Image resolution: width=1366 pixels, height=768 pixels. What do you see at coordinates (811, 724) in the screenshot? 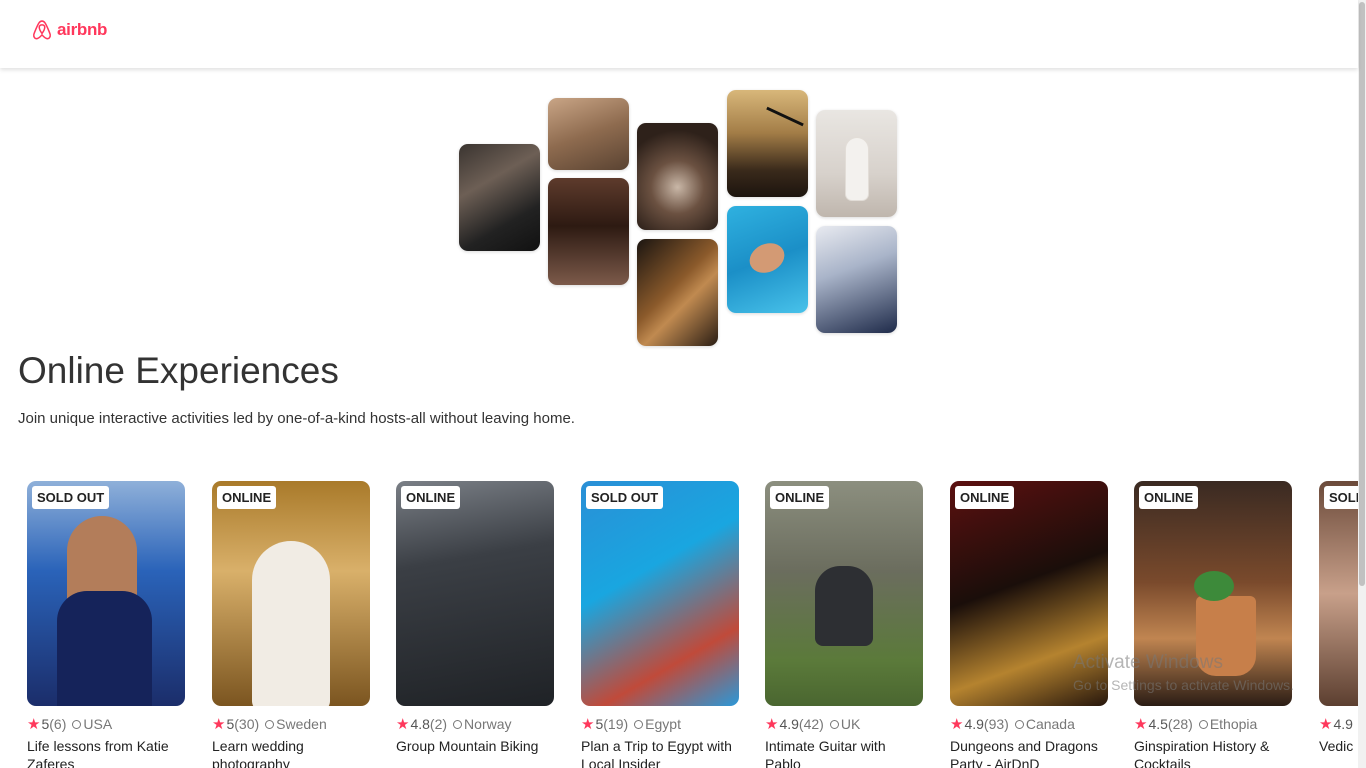
I see `card-review-count: (42)` at bounding box center [811, 724].